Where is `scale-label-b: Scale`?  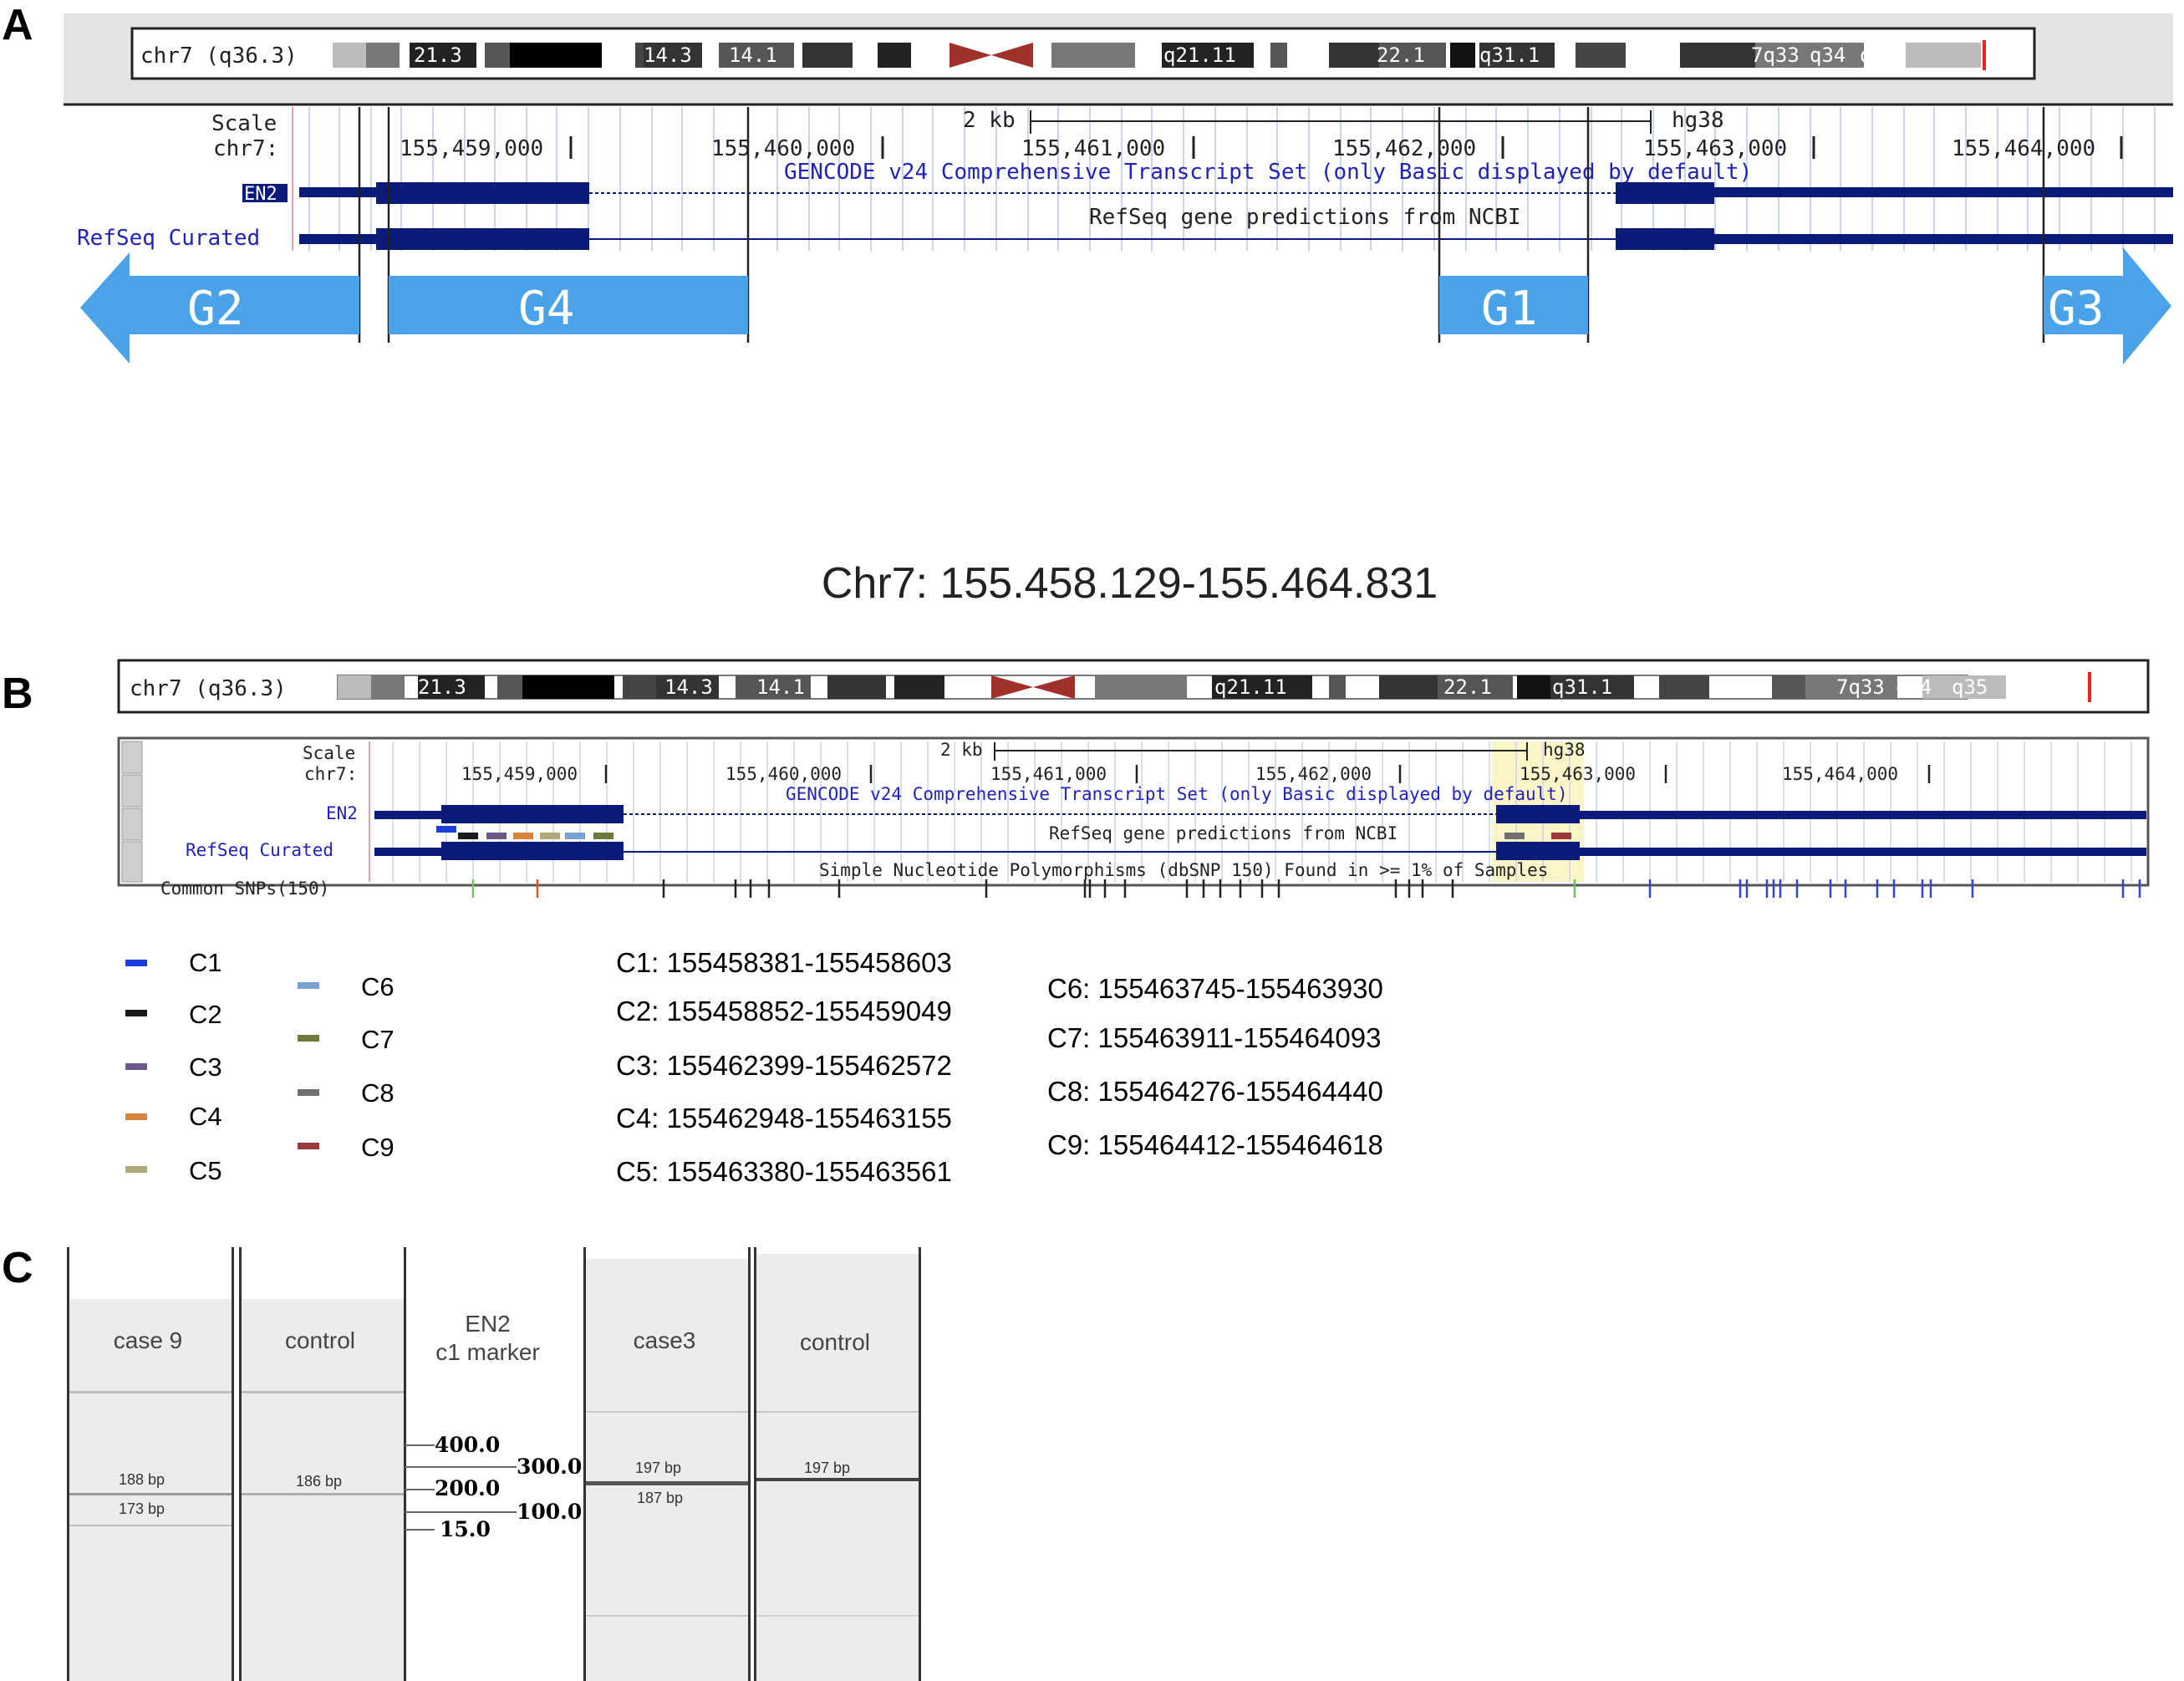
scale-label-b: Scale is located at coordinates (329, 753).